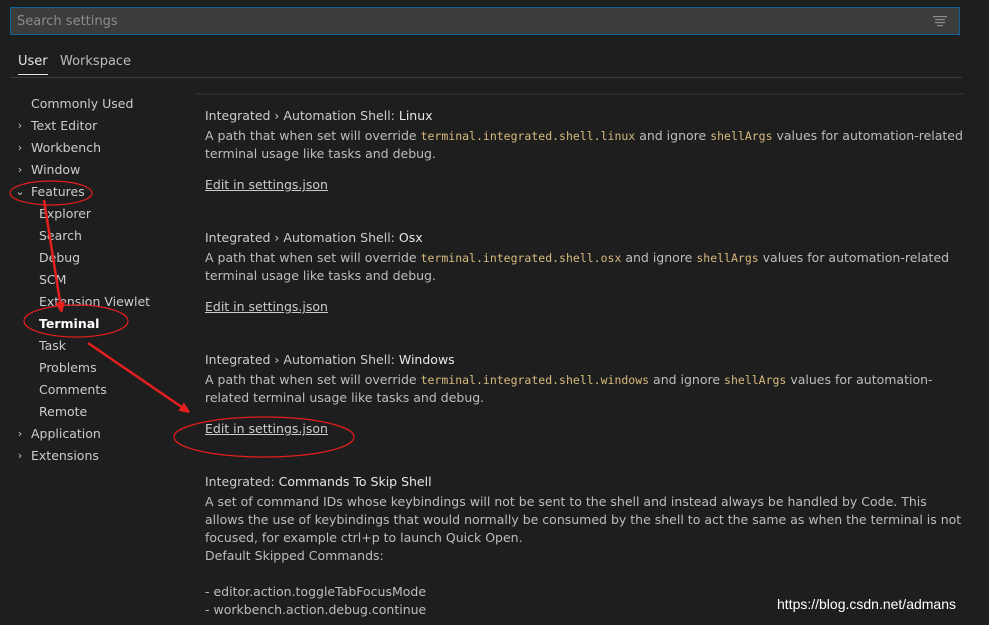 The width and height of the screenshot is (989, 625). Describe the element at coordinates (410, 237) in the screenshot. I see `setting-key: Osx` at that location.